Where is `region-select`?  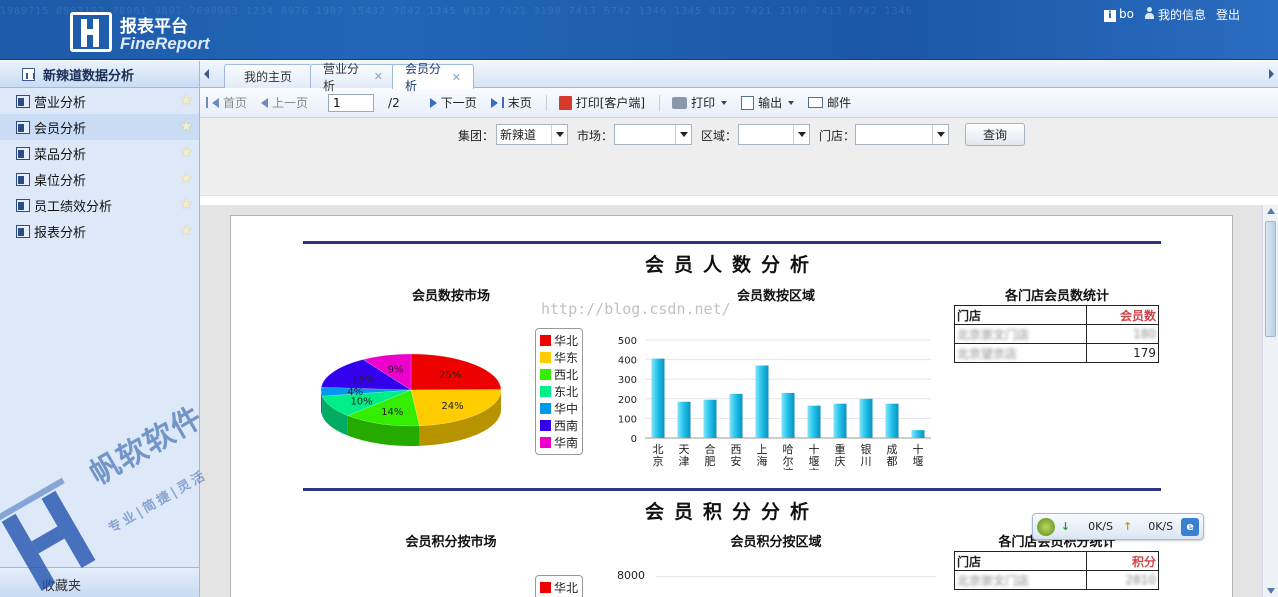 region-select is located at coordinates (774, 134).